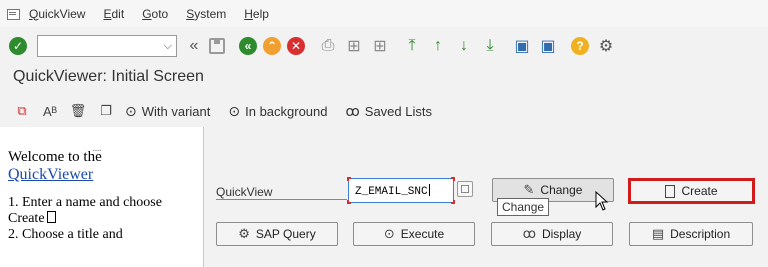 Image resolution: width=768 pixels, height=267 pixels. I want to click on previous-page-icon: ↑, so click(438, 46).